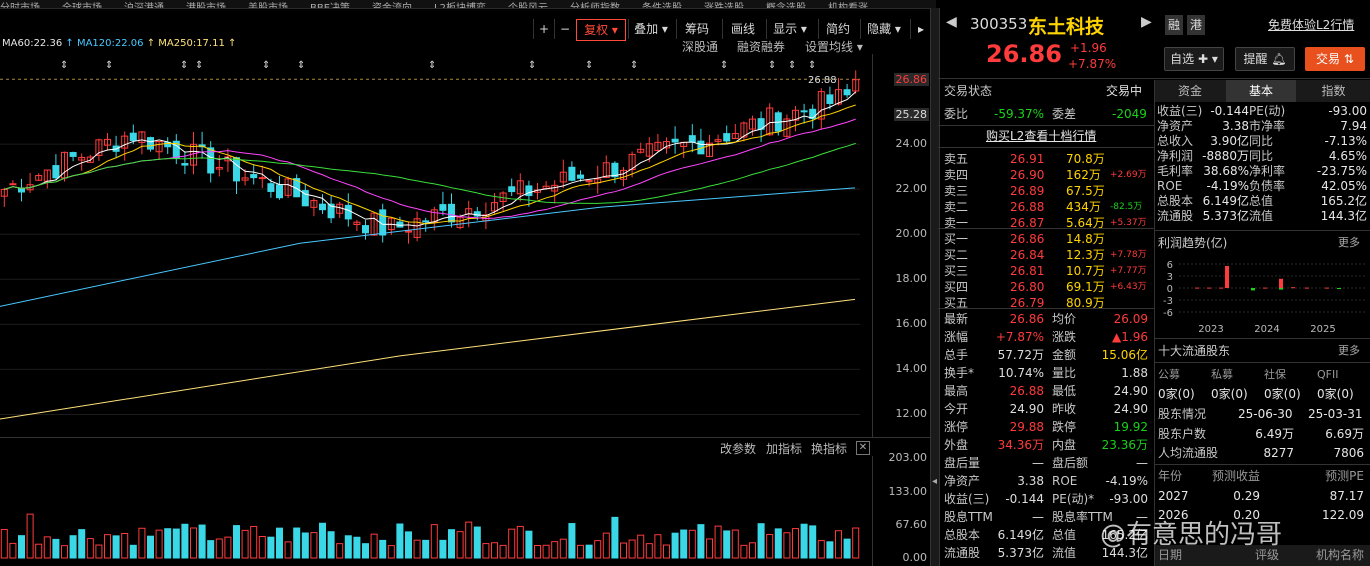 Image resolution: width=1370 pixels, height=566 pixels. I want to click on tab-zhishu: 指数, so click(1333, 91).